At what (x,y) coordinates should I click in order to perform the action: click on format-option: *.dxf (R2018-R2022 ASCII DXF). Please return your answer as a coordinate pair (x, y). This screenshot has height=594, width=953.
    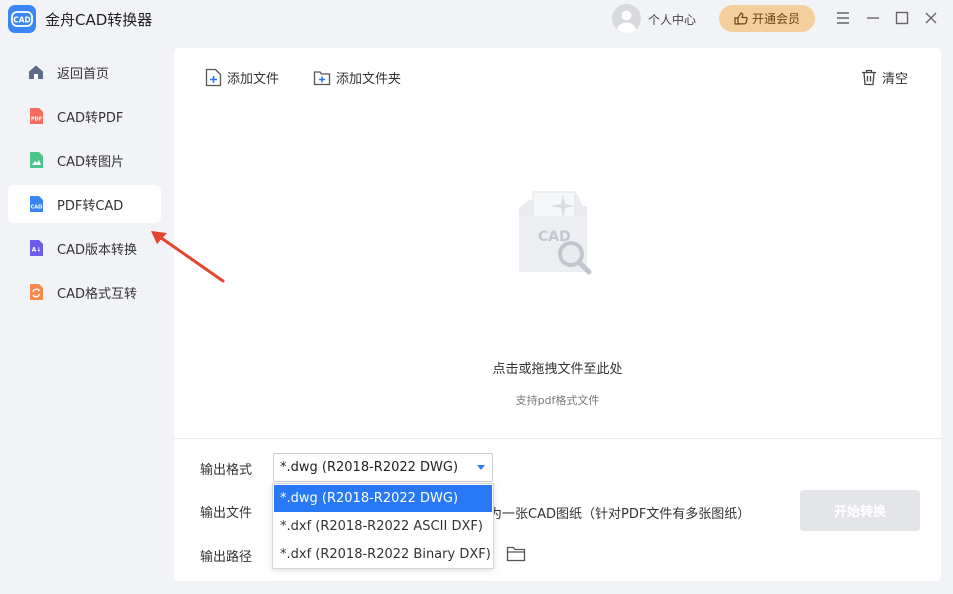
    Looking at the image, I should click on (383, 526).